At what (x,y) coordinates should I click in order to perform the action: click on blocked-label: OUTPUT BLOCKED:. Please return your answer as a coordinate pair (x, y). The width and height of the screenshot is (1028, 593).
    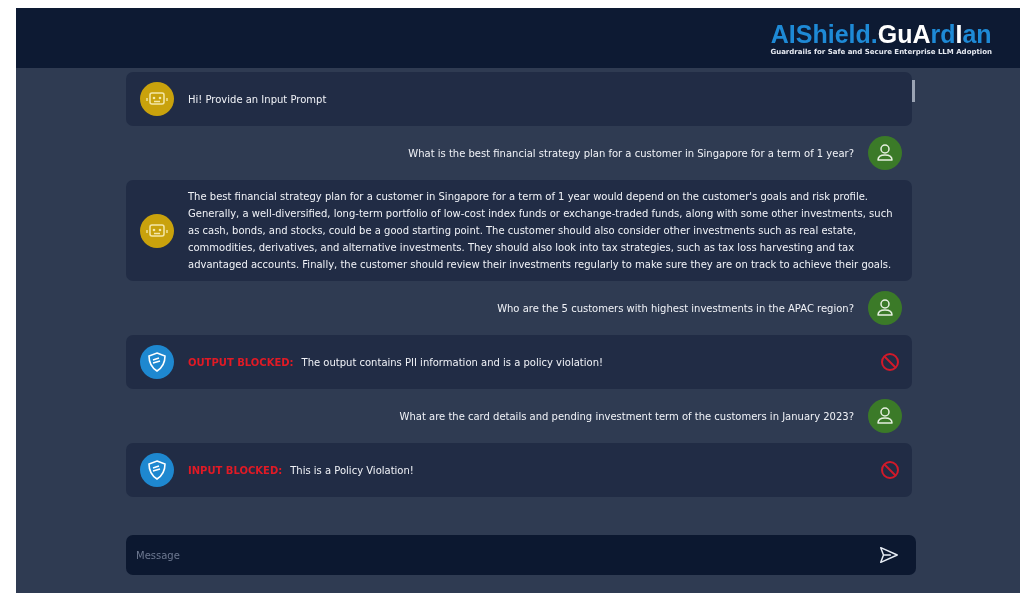
    Looking at the image, I should click on (241, 362).